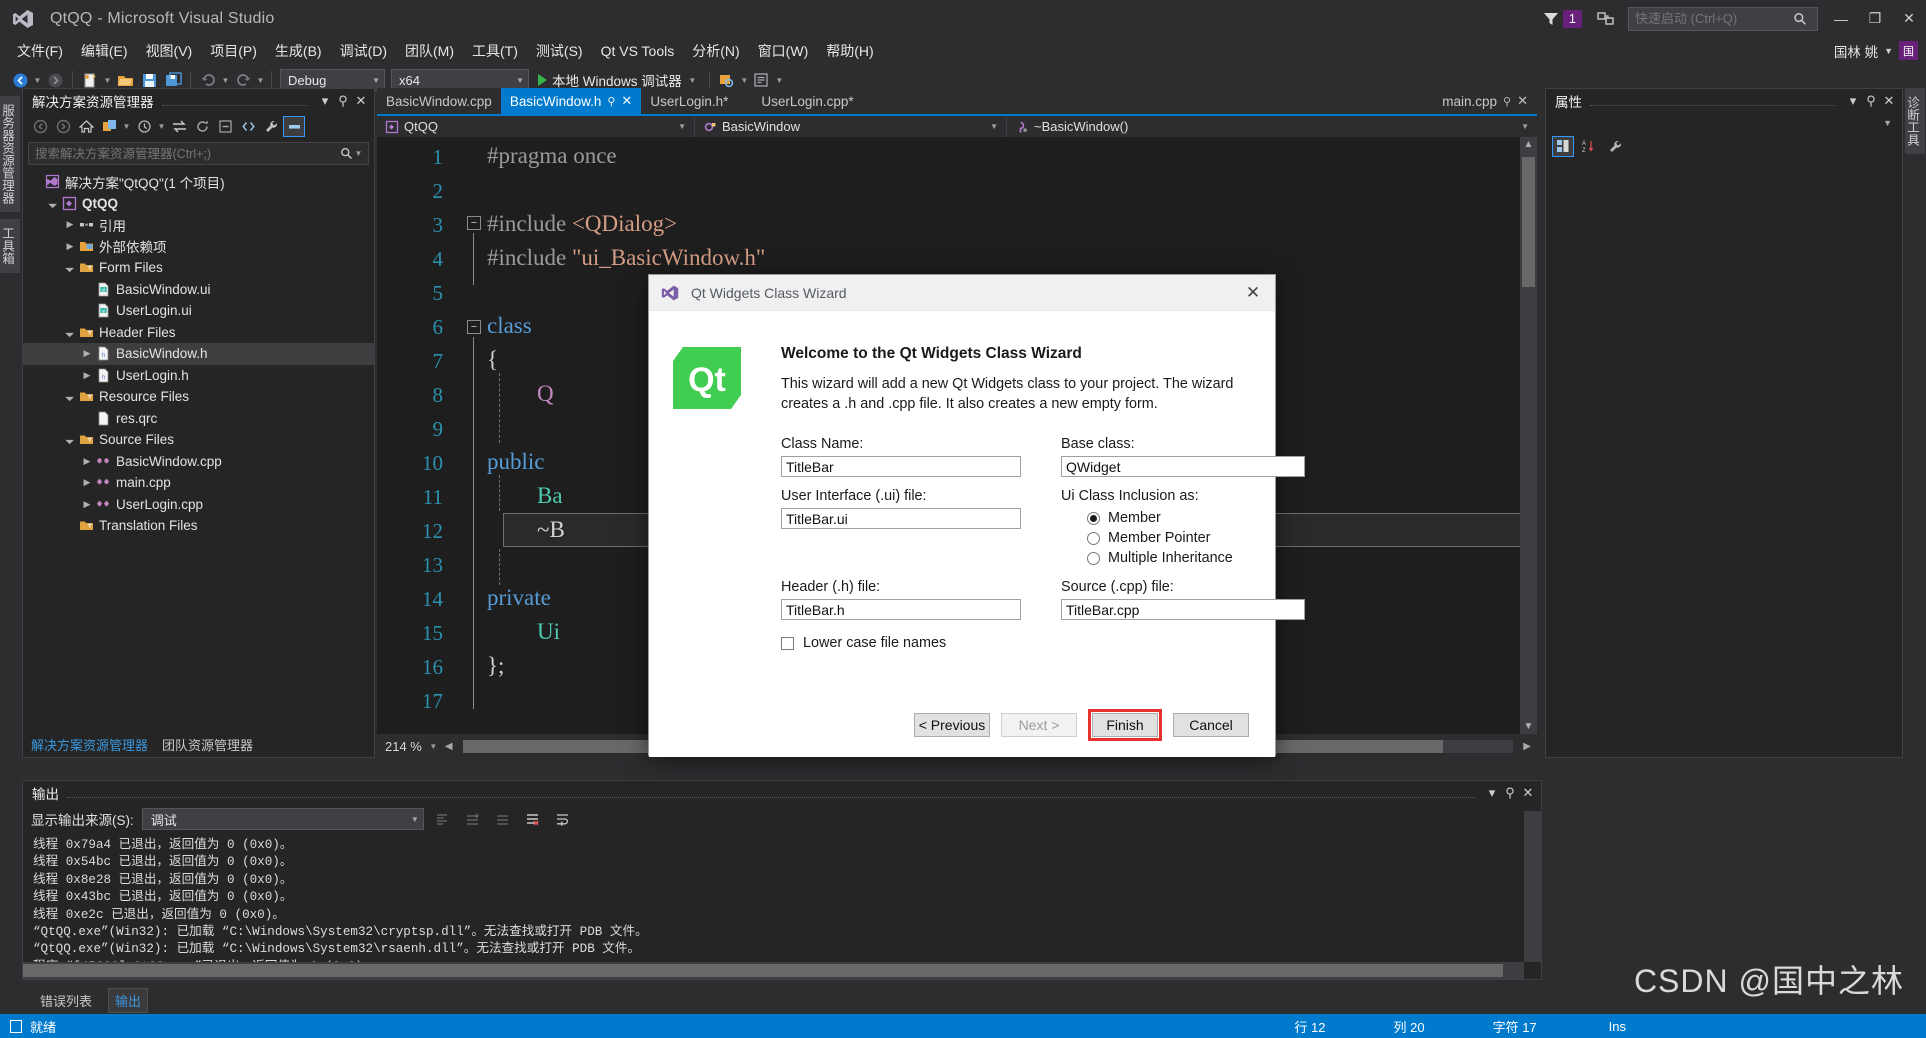  What do you see at coordinates (1272, 126) in the screenshot?
I see `navbar-member-combo: ~BasicWindow() ▼` at bounding box center [1272, 126].